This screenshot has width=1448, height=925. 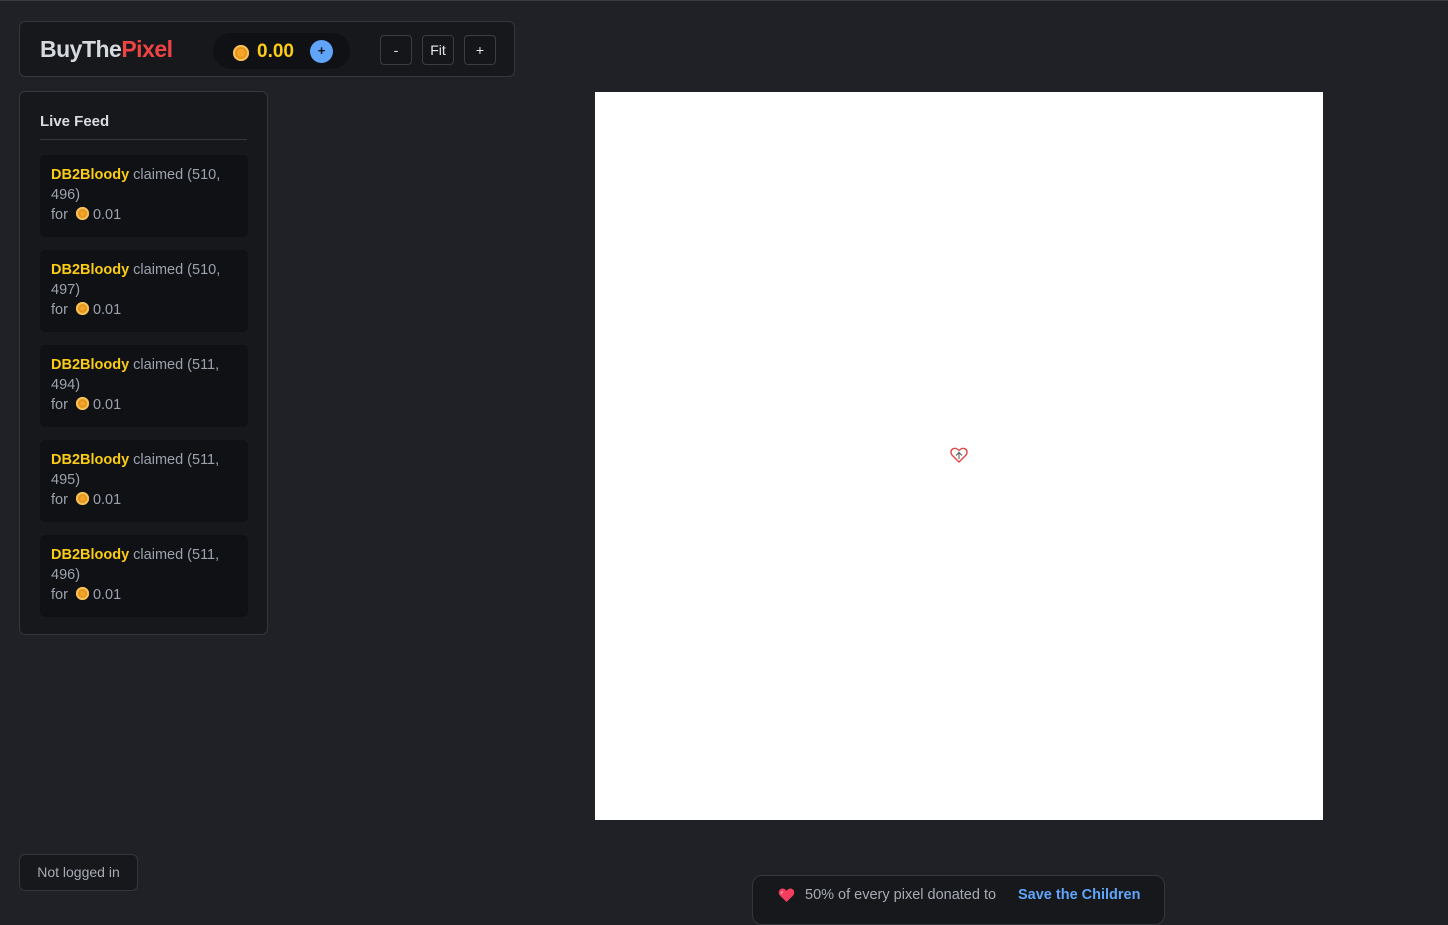 I want to click on heart-cursor-icon, so click(x=959, y=455).